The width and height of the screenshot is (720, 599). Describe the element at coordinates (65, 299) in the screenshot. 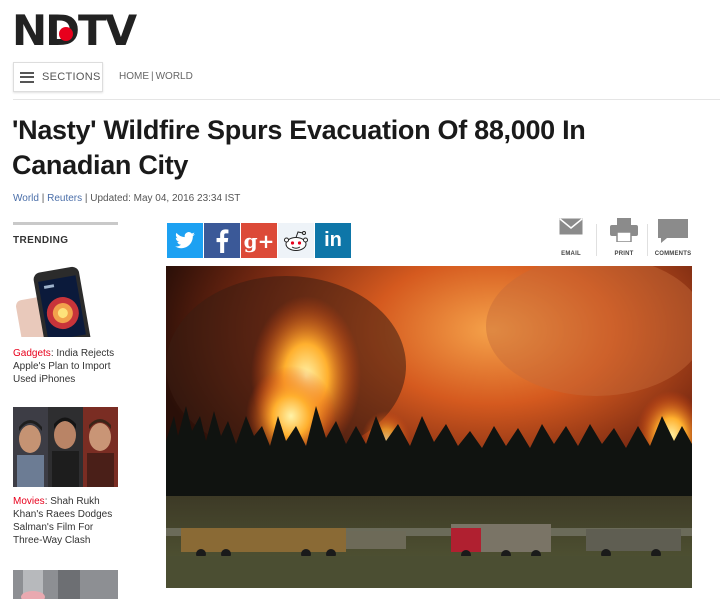

I see `trending-item-1-image` at that location.